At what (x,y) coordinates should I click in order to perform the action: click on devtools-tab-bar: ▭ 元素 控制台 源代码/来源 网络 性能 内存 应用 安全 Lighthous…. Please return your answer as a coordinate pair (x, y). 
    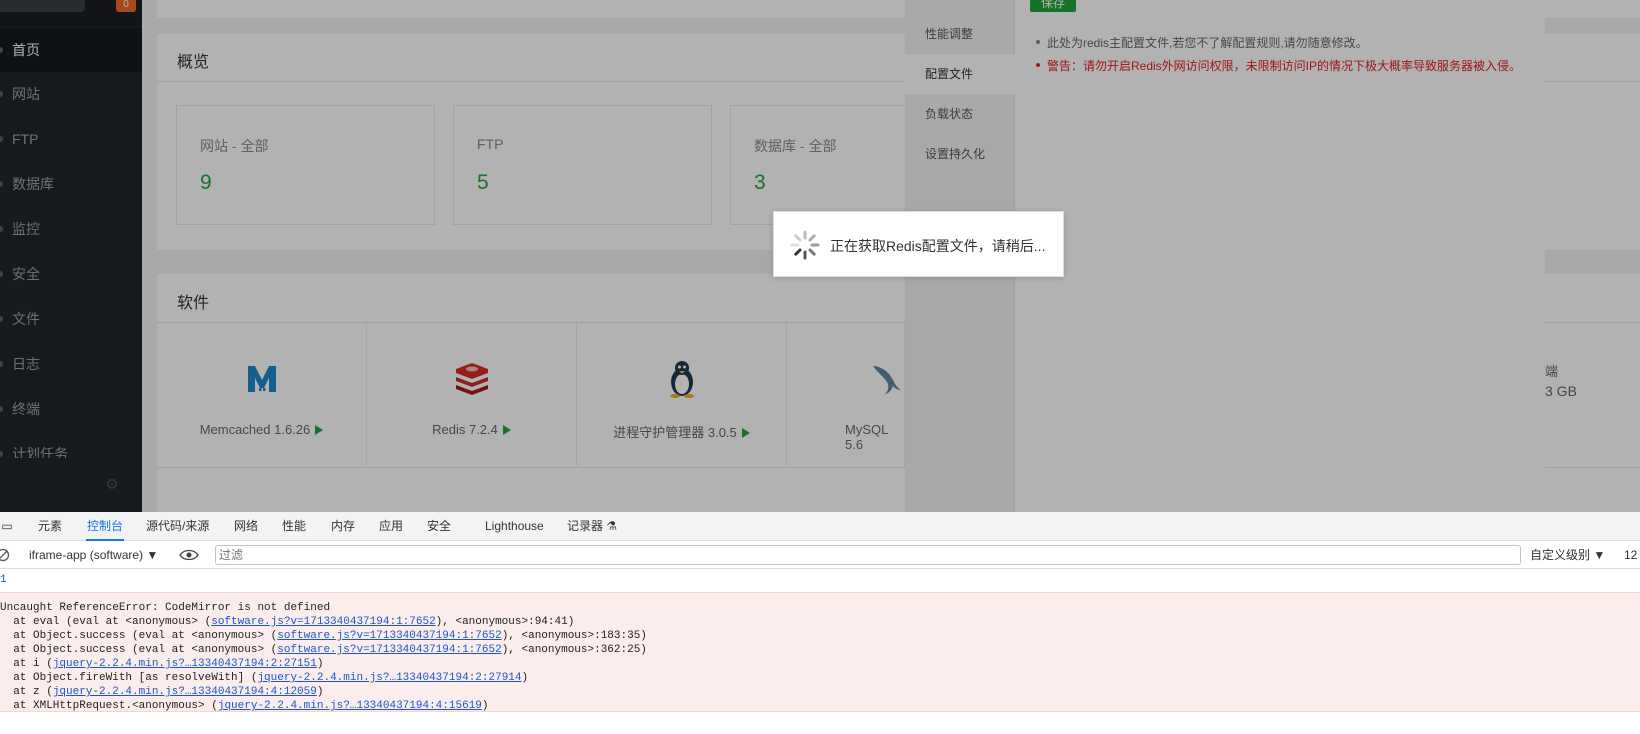
    Looking at the image, I should click on (820, 526).